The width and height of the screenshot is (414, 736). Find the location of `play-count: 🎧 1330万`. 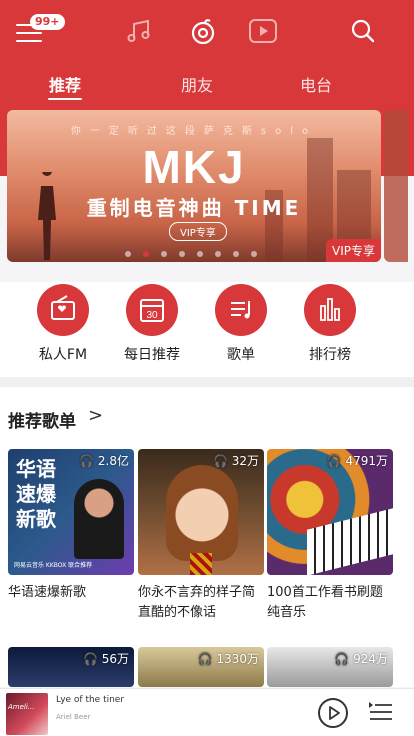

play-count: 🎧 1330万 is located at coordinates (228, 659).